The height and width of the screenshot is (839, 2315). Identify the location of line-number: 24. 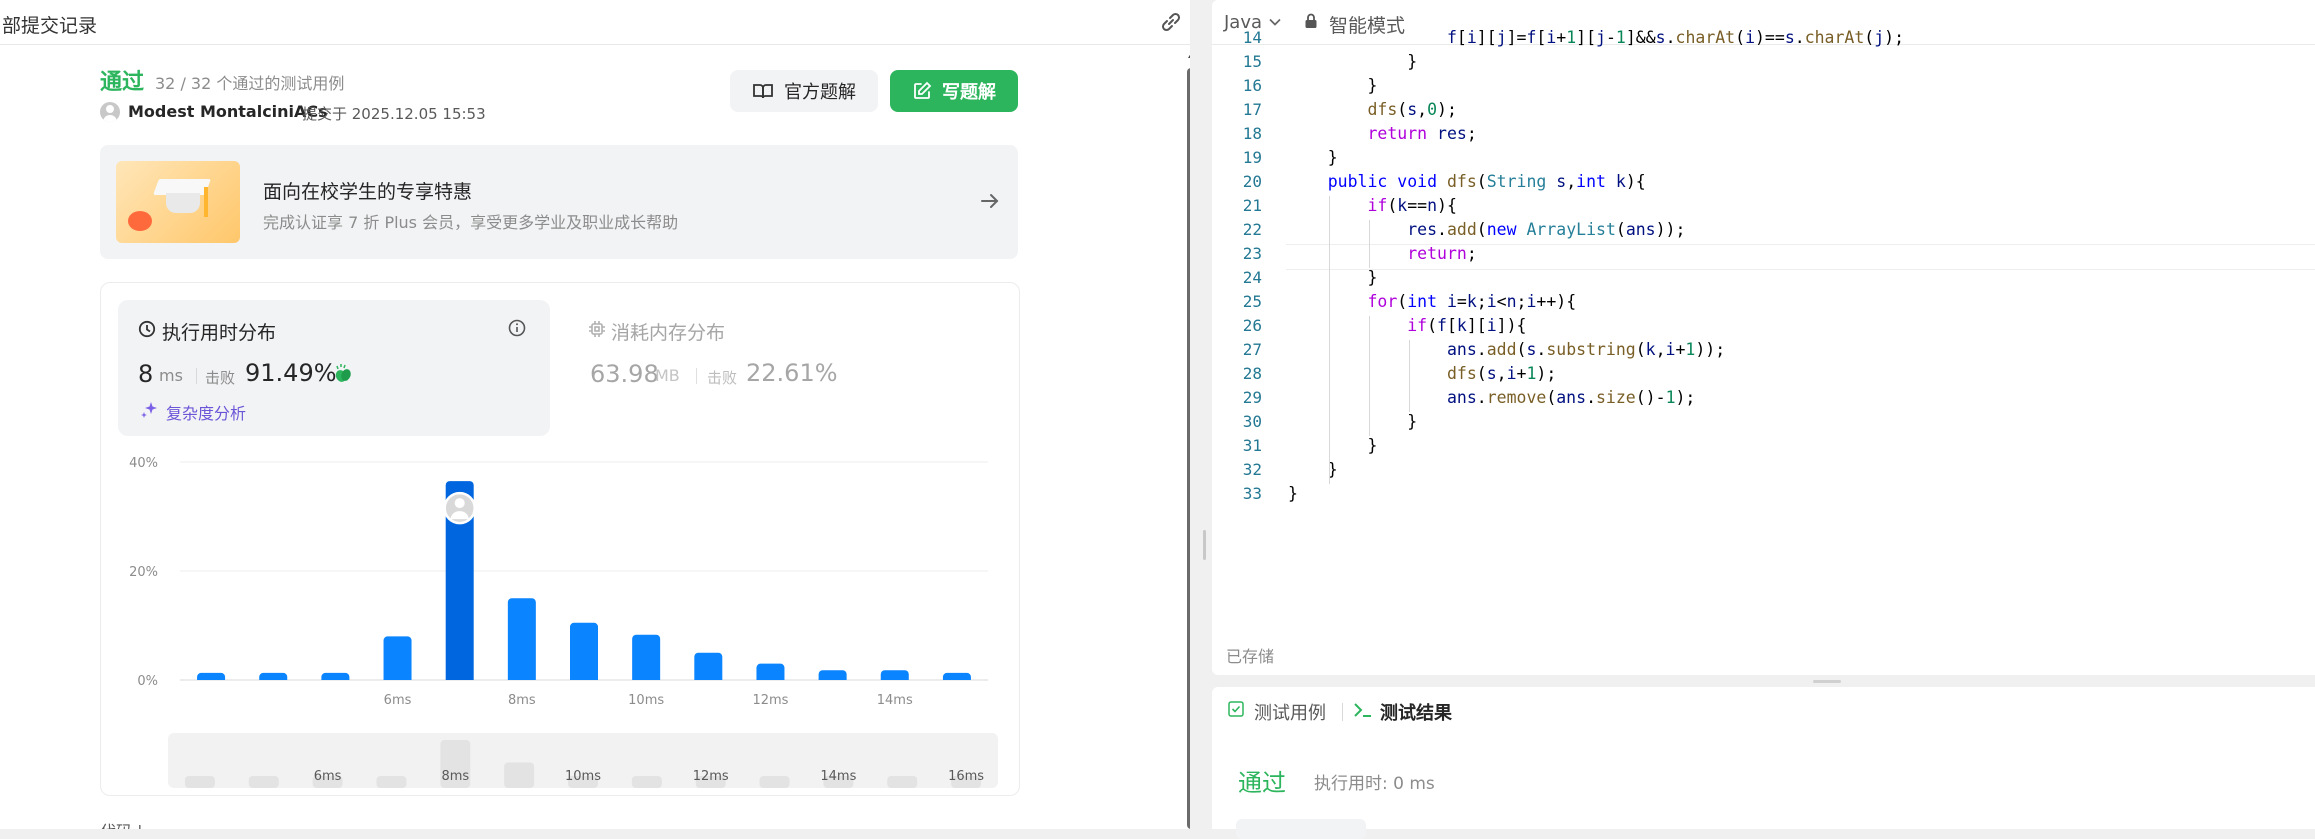
(1252, 277).